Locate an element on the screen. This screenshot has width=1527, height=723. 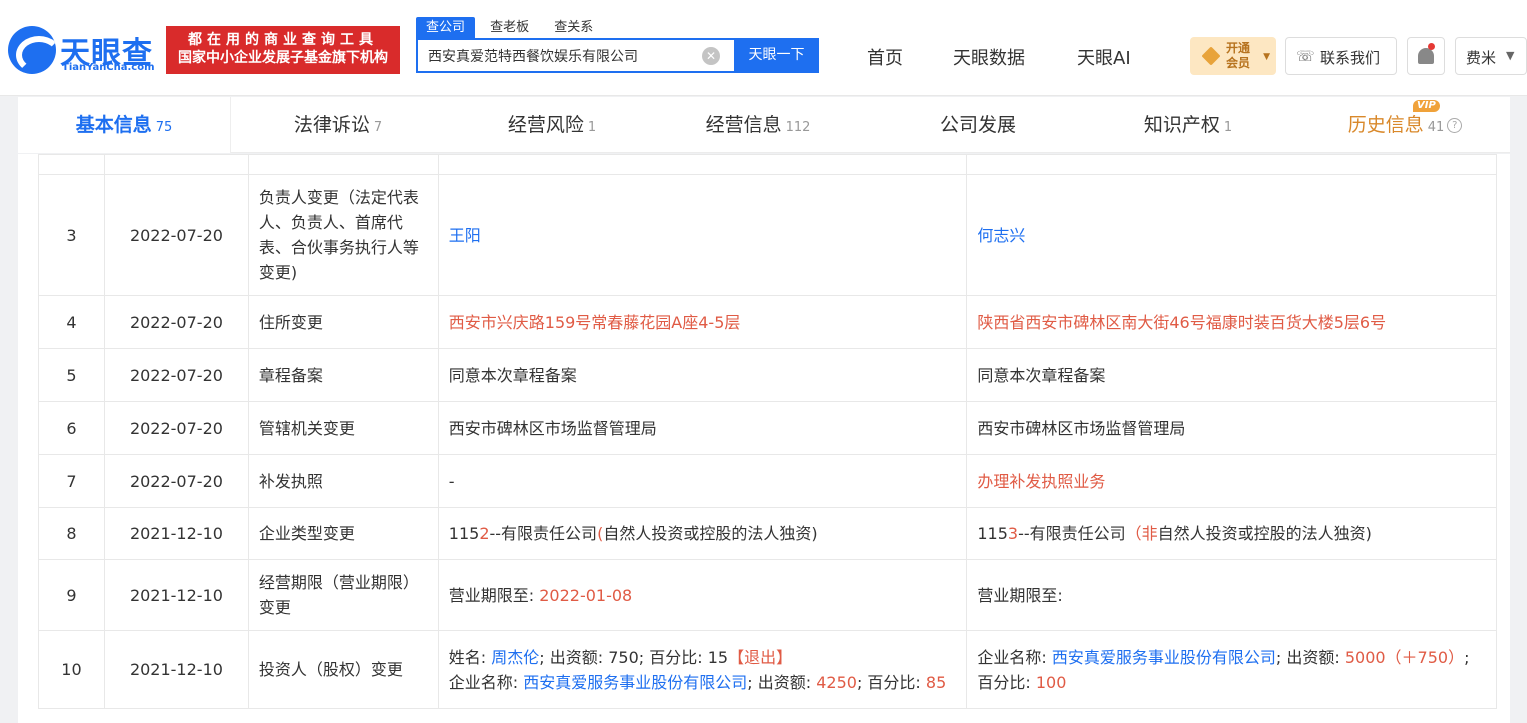
text-part: ; 百分比: is located at coordinates (891, 682).